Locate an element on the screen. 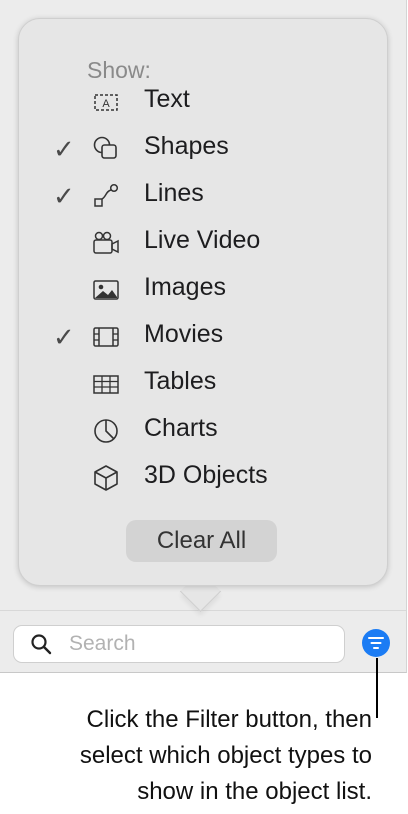  filter-button is located at coordinates (376, 643).